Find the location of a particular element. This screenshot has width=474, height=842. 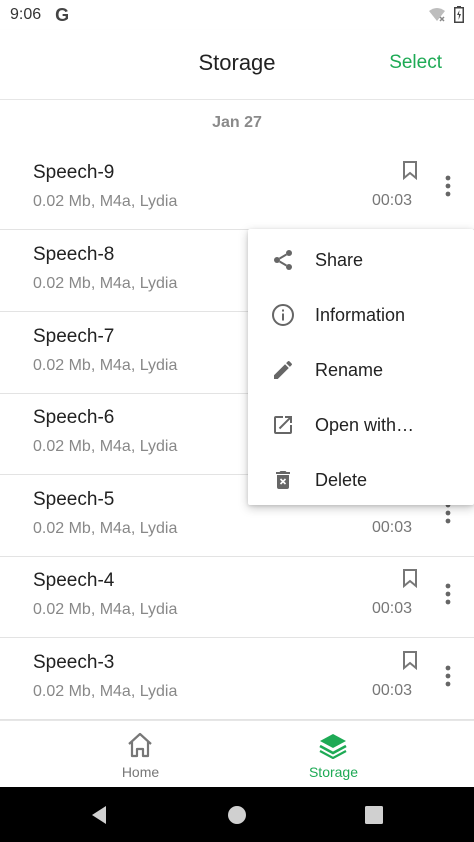

share-icon is located at coordinates (283, 260).